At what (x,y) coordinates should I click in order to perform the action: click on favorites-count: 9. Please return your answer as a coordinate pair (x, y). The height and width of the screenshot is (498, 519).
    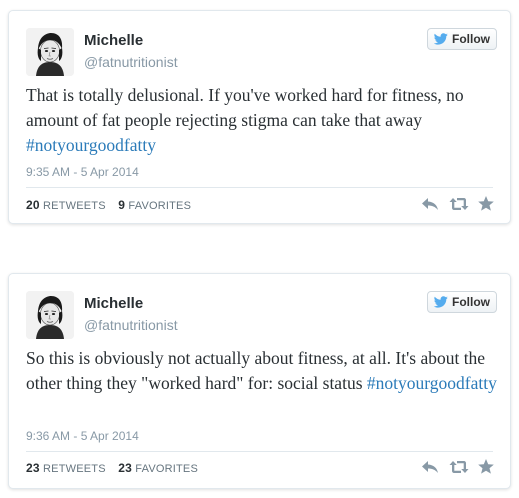
    Looking at the image, I should click on (121, 205).